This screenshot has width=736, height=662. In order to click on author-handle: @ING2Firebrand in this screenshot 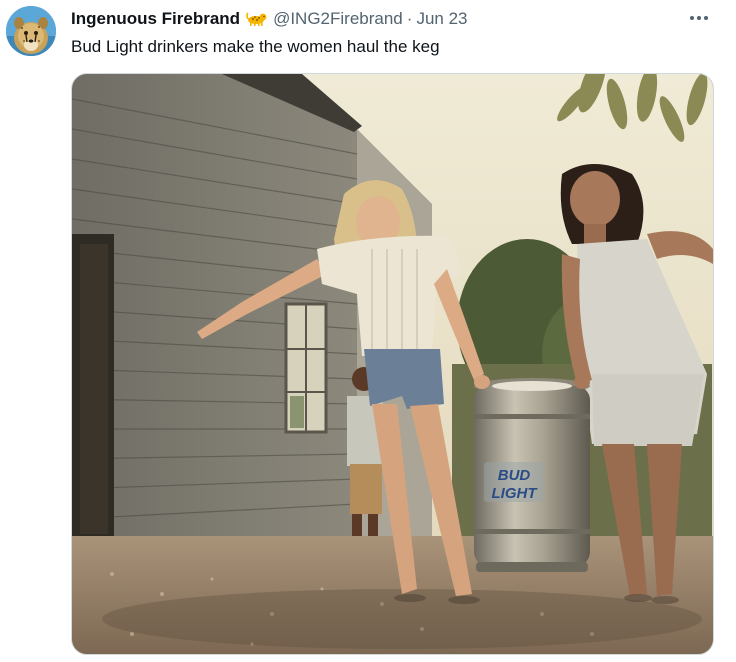, I will do `click(338, 19)`.